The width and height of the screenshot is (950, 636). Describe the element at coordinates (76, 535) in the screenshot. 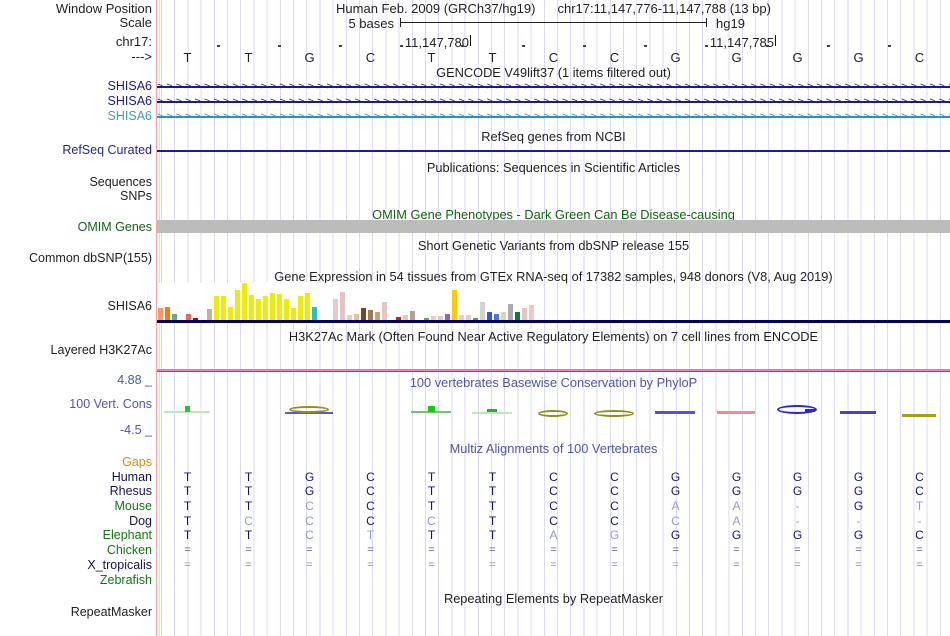

I see `species-label-elephant: Elephant` at that location.